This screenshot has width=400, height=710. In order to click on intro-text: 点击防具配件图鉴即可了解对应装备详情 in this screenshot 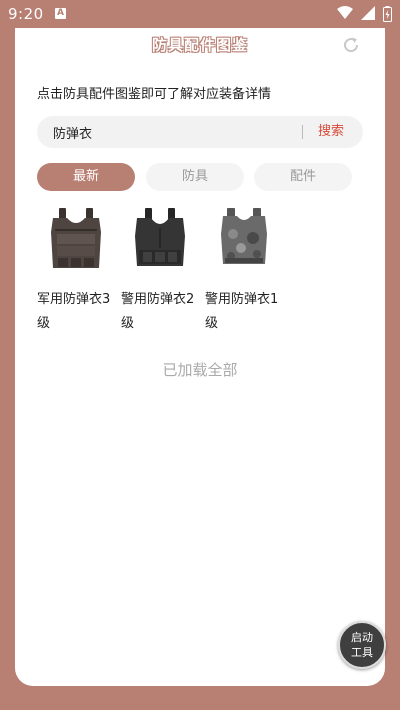, I will do `click(154, 94)`.